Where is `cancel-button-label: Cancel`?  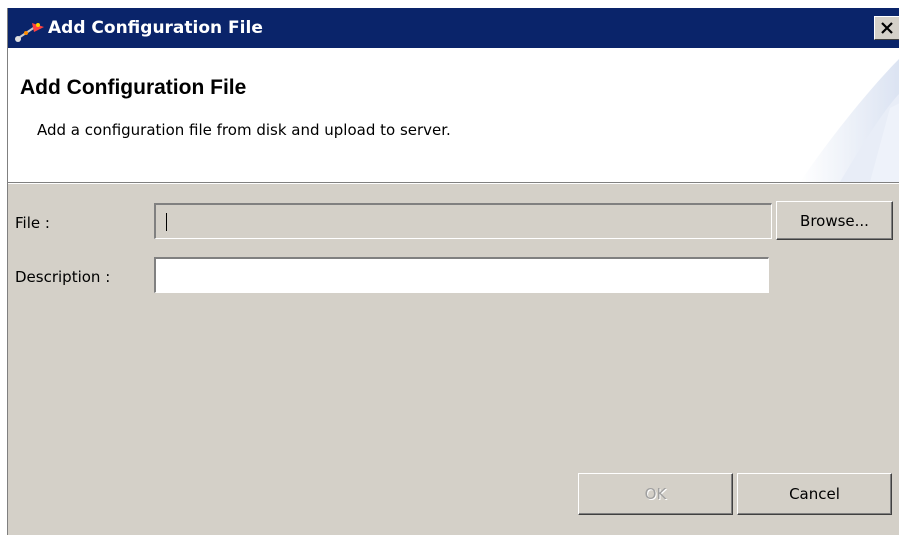 cancel-button-label: Cancel is located at coordinates (814, 494).